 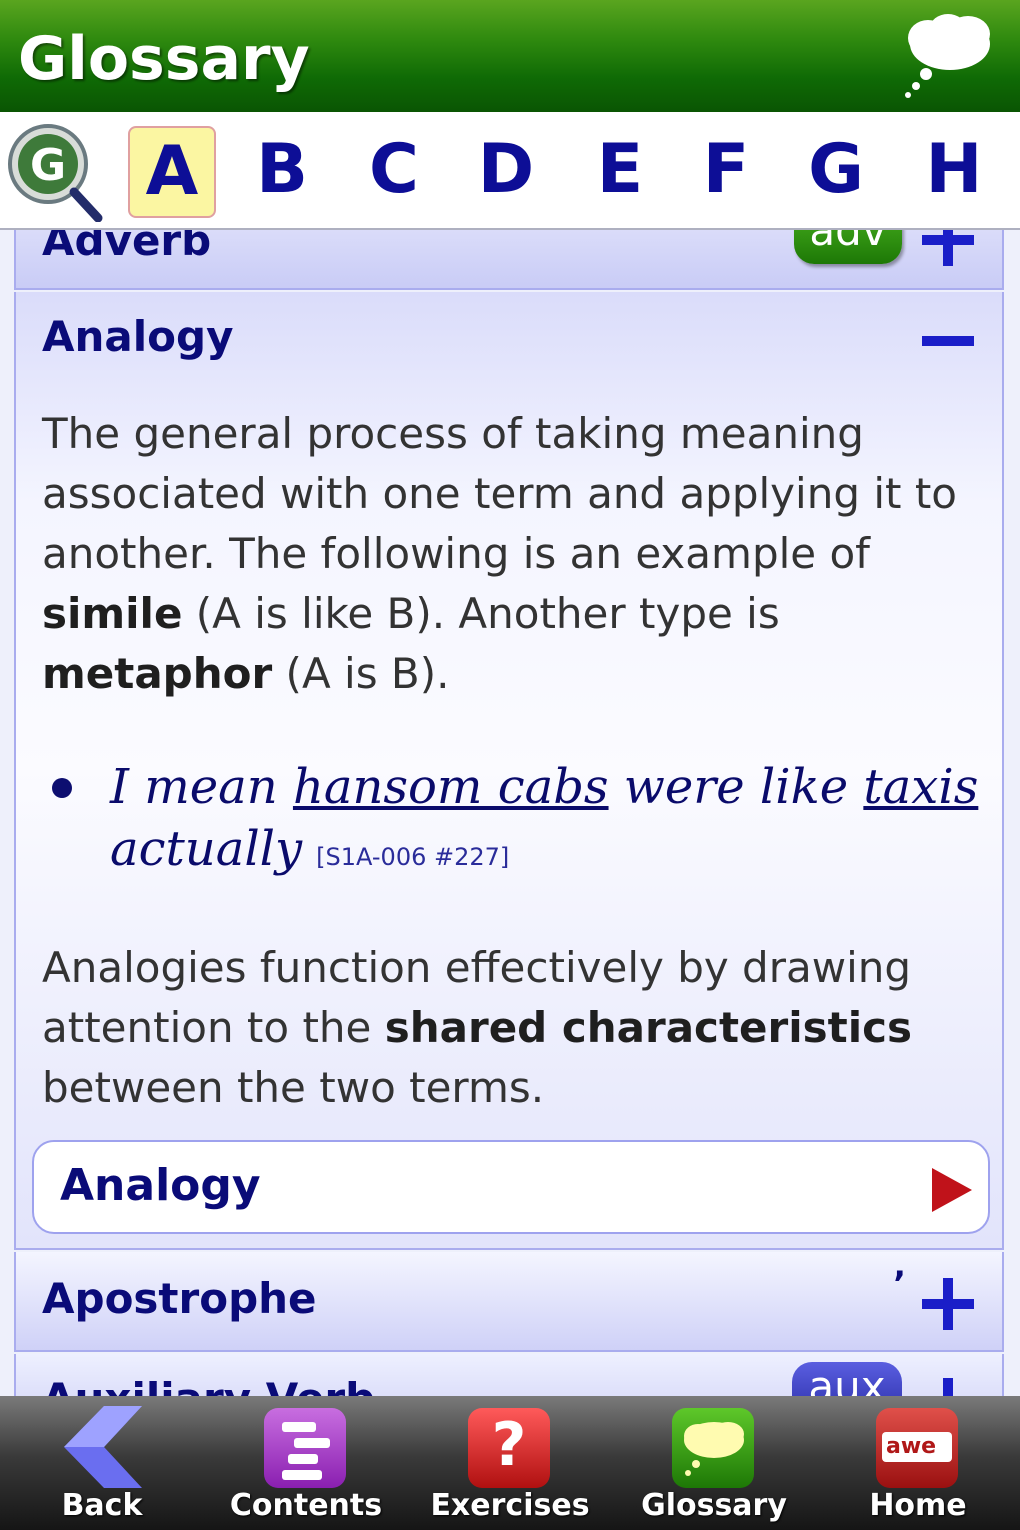 What do you see at coordinates (848, 247) in the screenshot?
I see `word-class-badge: adv` at bounding box center [848, 247].